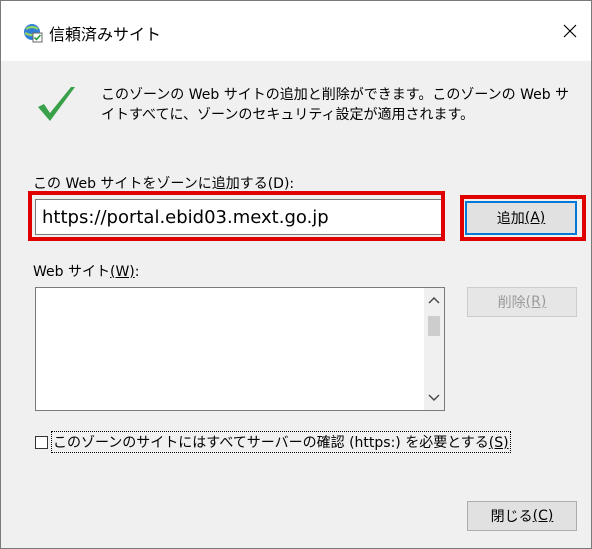 This screenshot has width=592, height=549. Describe the element at coordinates (498, 443) in the screenshot. I see `require-https-accelerator: (S)` at that location.